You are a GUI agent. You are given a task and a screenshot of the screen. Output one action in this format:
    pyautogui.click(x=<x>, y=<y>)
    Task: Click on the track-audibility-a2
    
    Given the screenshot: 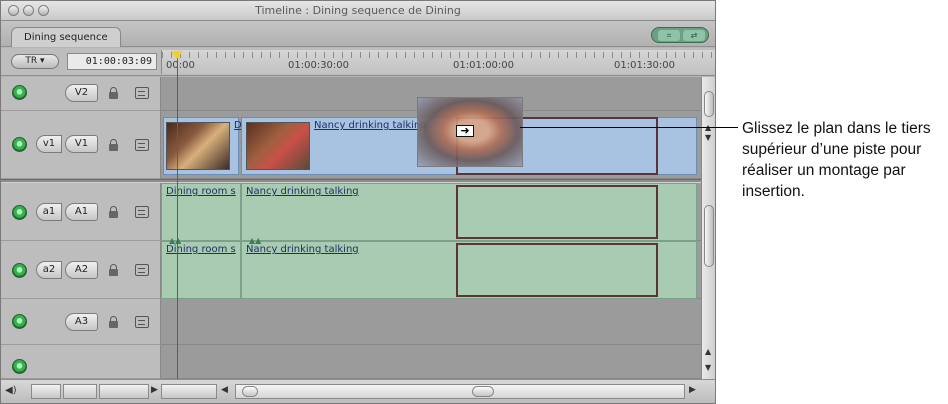 What is the action you would take?
    pyautogui.click(x=19, y=270)
    